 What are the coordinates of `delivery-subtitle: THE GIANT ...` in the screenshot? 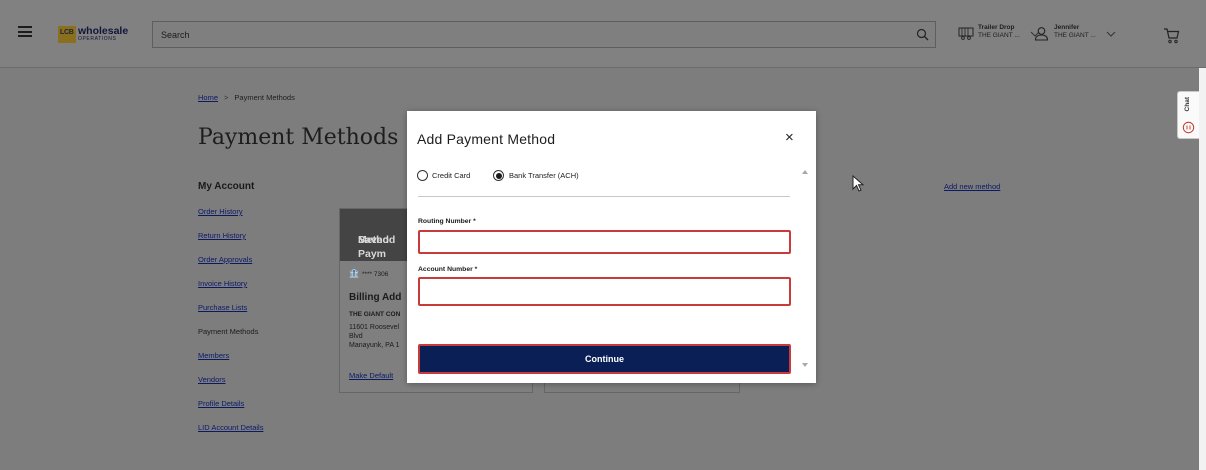 It's located at (999, 35).